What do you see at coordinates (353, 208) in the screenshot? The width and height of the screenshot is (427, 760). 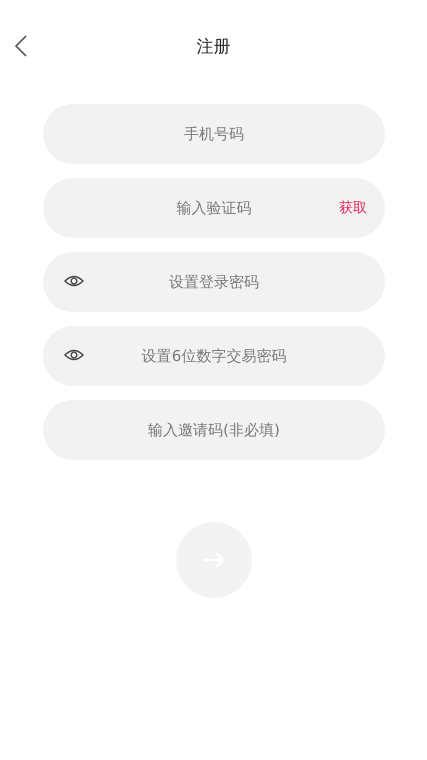 I see `get-code-button: 获取` at bounding box center [353, 208].